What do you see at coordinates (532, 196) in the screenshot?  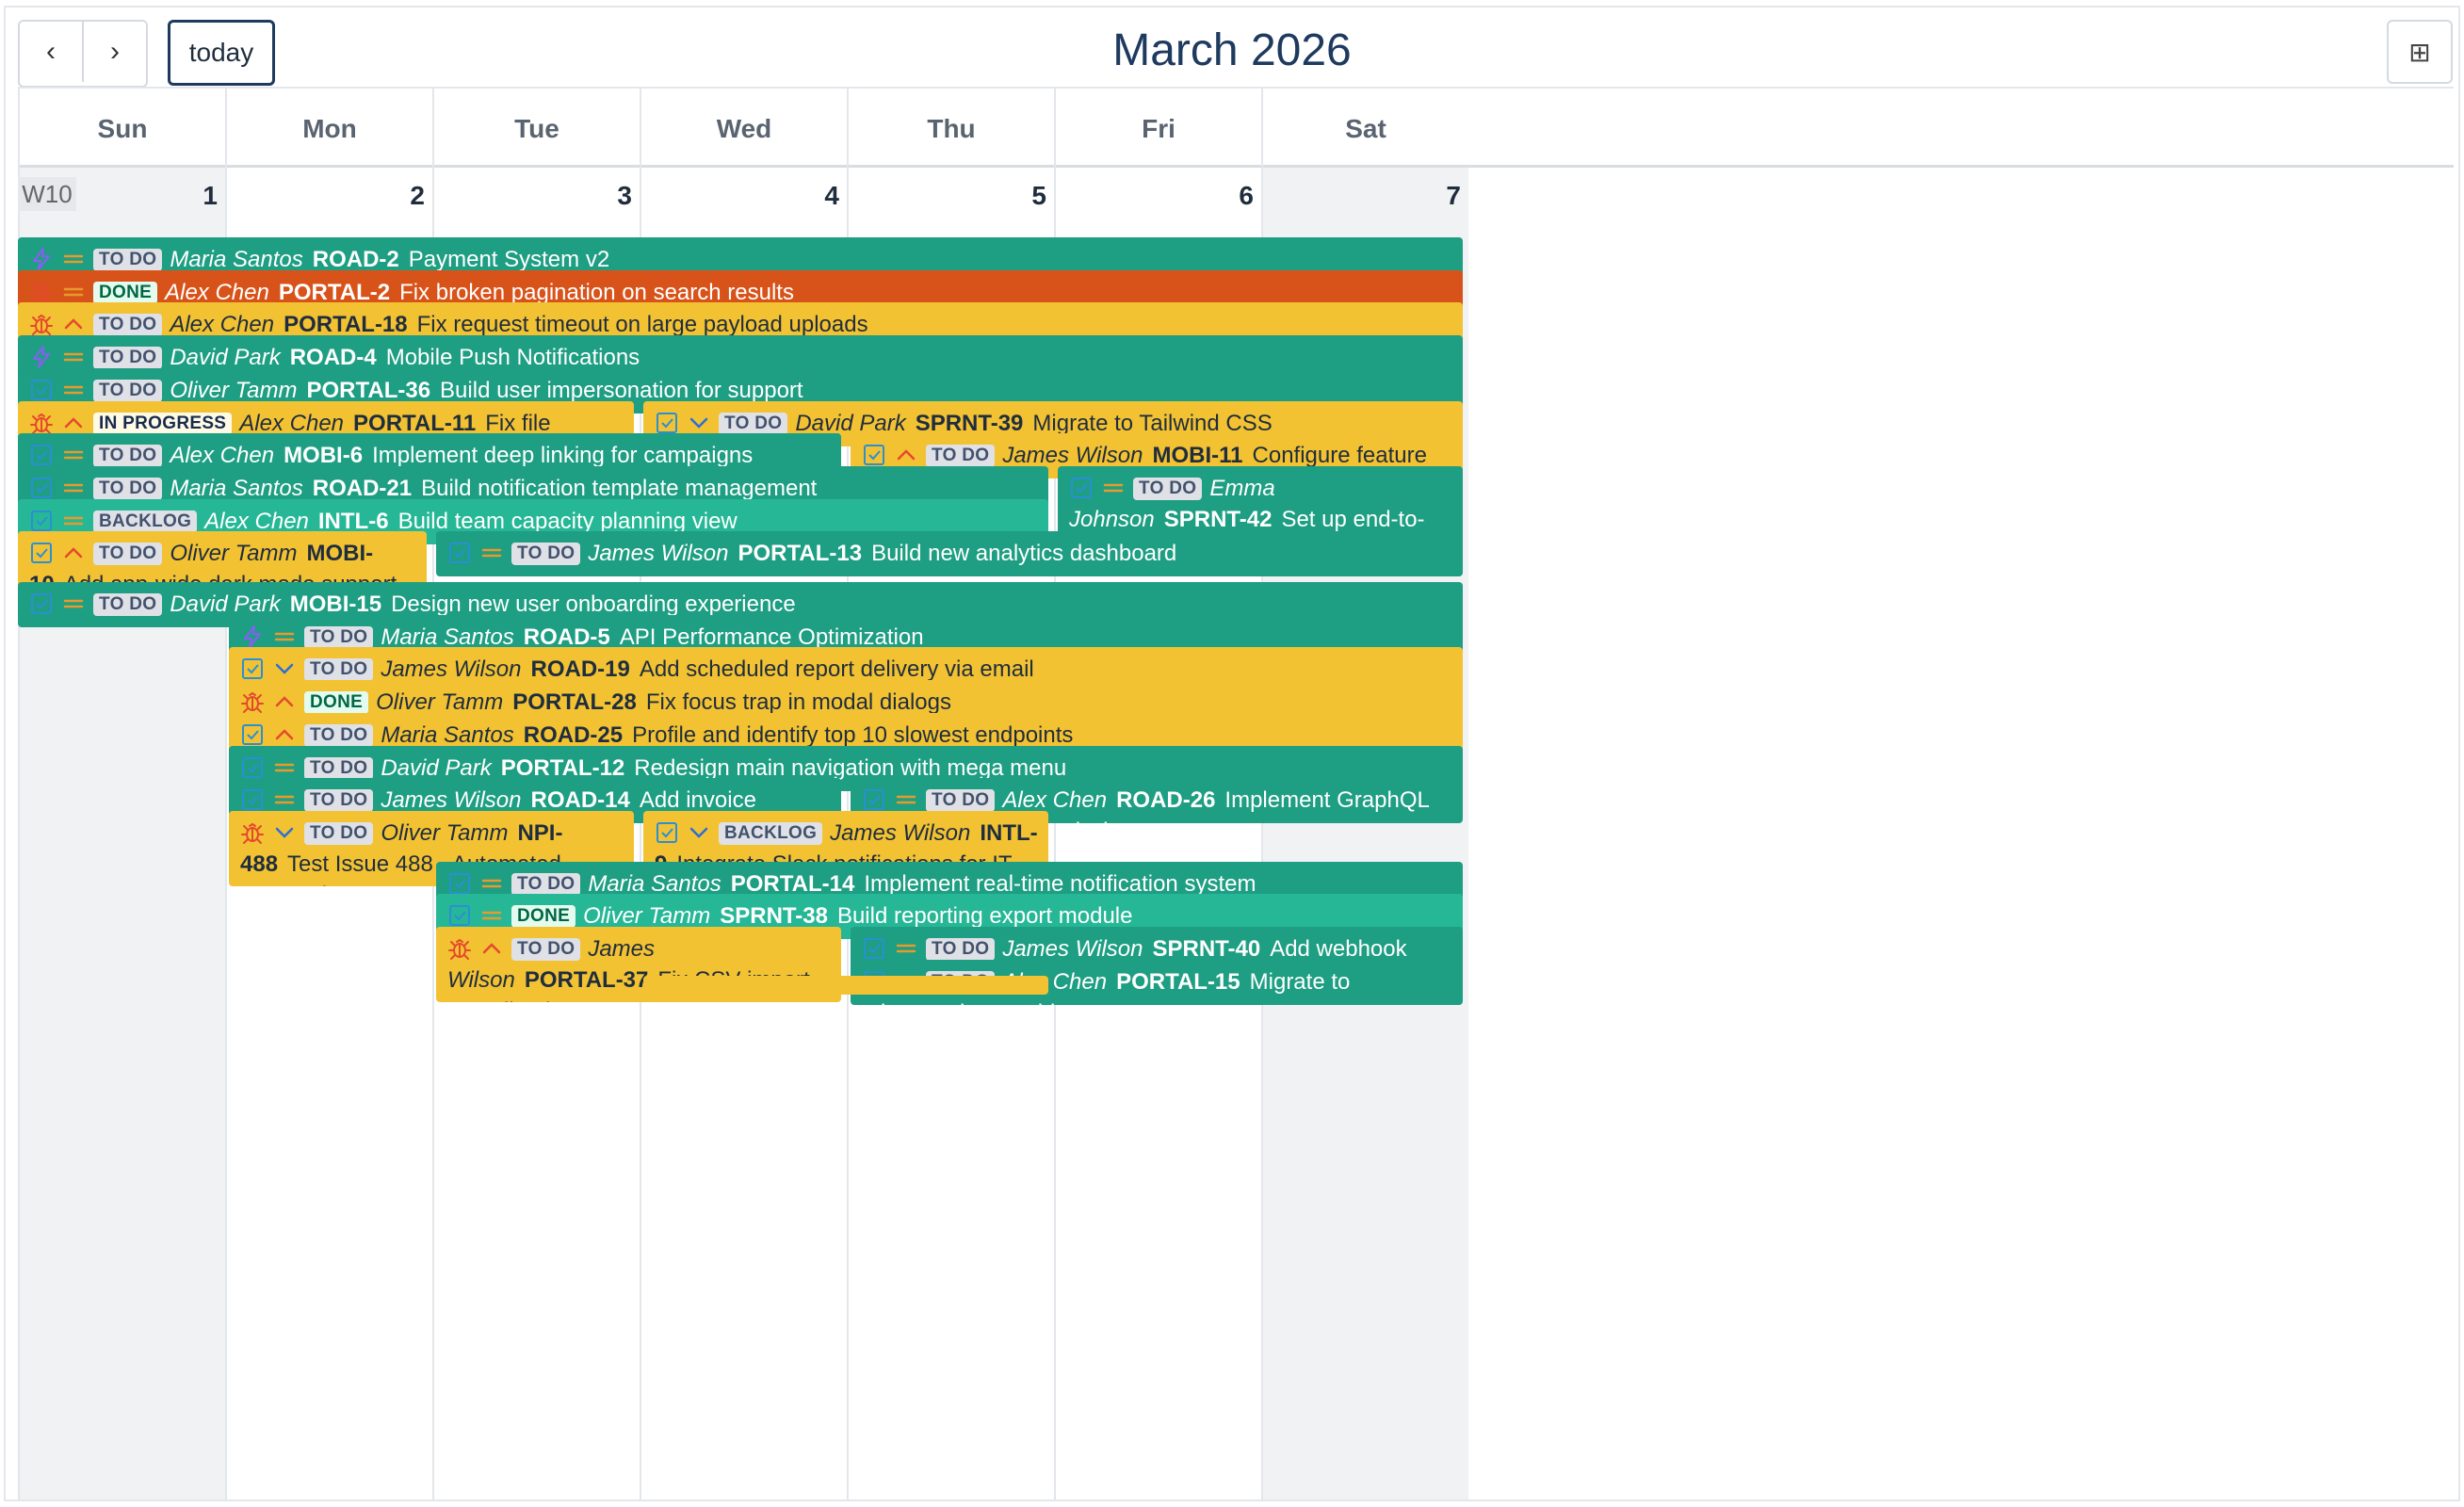 I see `day-number: 3` at bounding box center [532, 196].